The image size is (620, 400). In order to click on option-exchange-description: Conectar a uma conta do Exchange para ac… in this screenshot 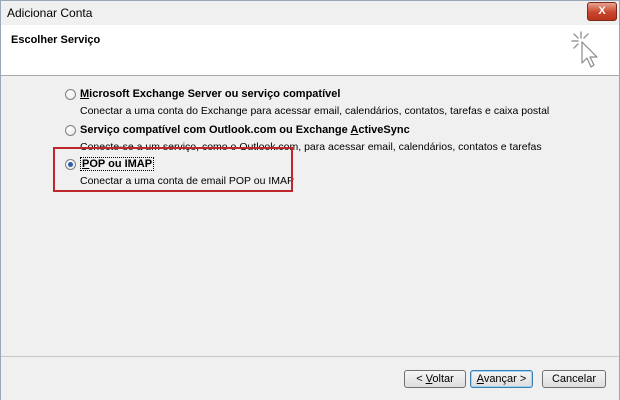, I will do `click(315, 111)`.